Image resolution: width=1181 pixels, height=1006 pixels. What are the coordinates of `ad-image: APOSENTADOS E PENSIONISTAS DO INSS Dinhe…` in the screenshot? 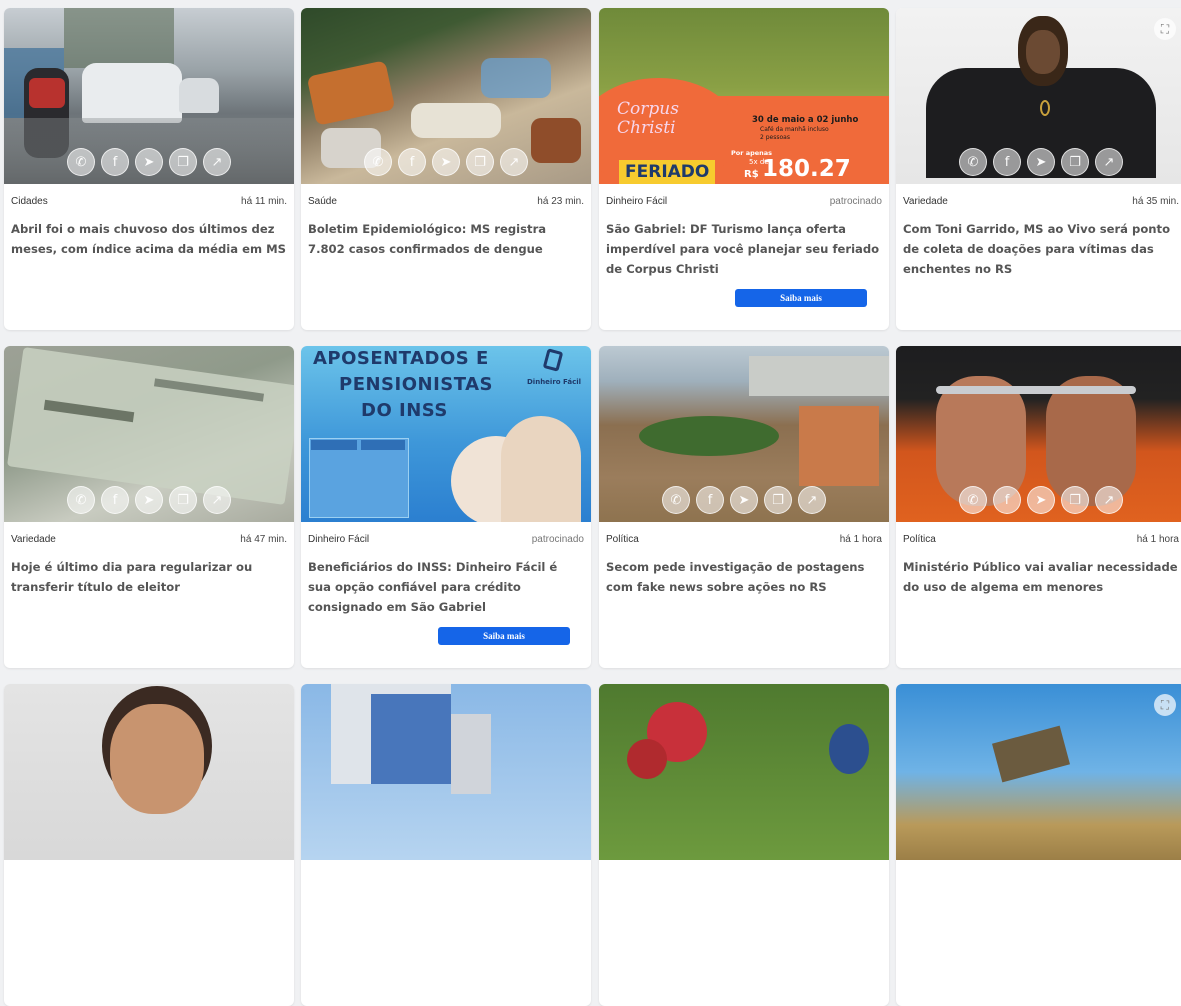 It's located at (446, 434).